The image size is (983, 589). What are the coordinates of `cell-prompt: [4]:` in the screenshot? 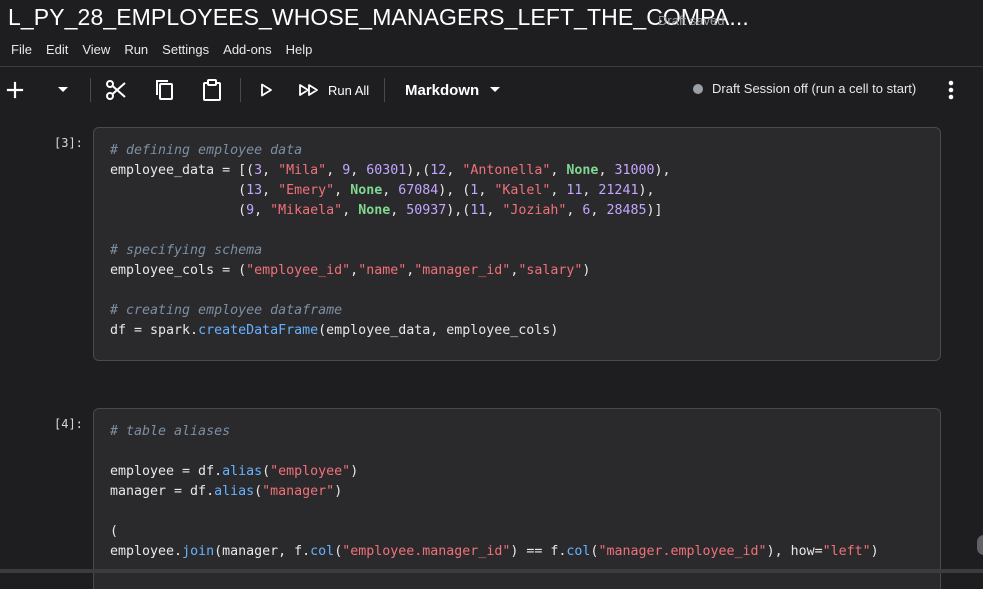 It's located at (68, 424).